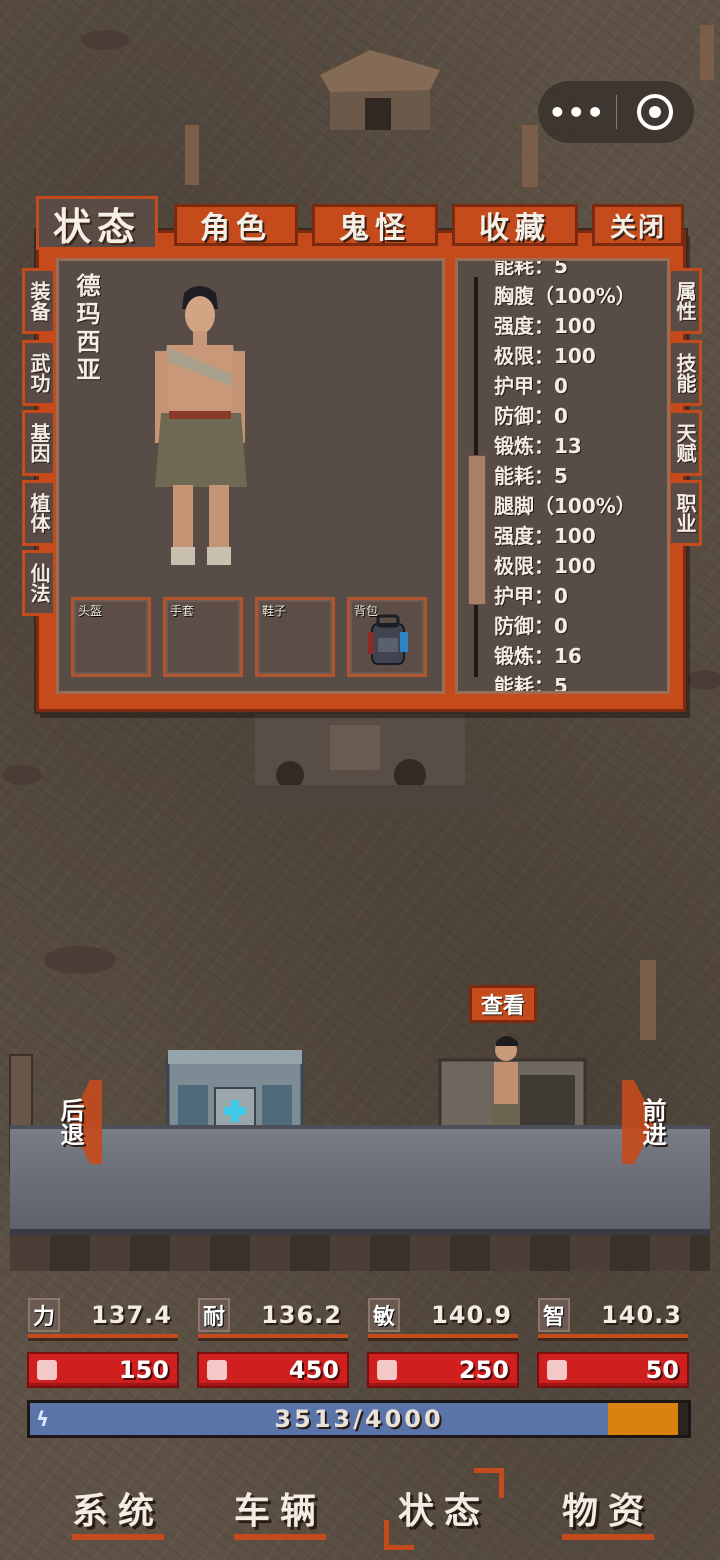 Image resolution: width=720 pixels, height=1560 pixels. What do you see at coordinates (365, 755) in the screenshot?
I see `vehicle-wreck` at bounding box center [365, 755].